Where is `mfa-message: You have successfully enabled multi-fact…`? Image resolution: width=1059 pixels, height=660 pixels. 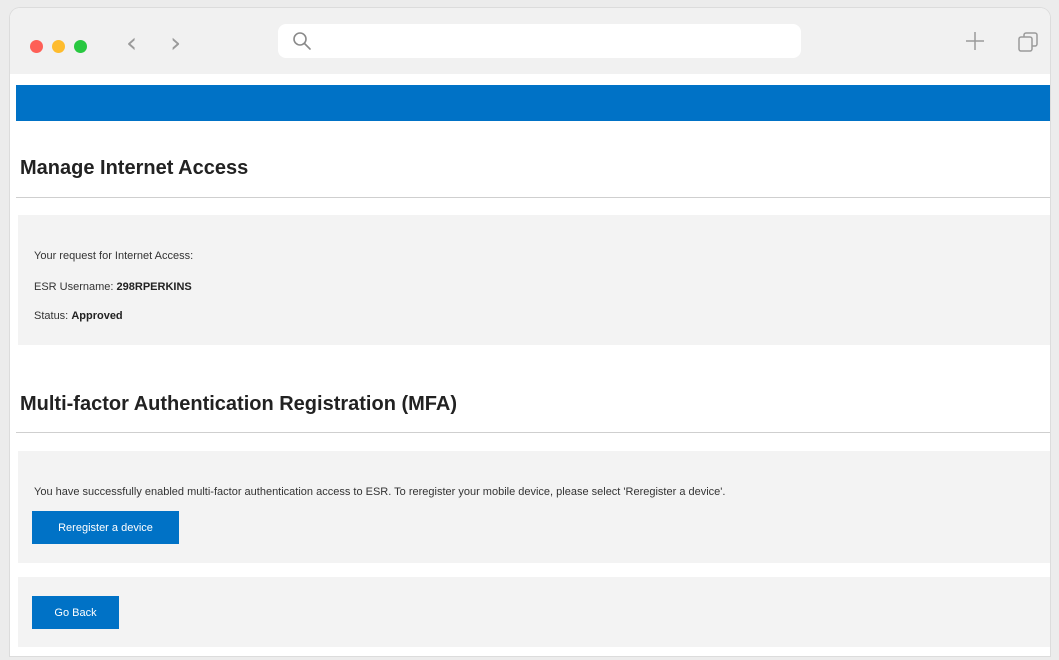 mfa-message: You have successfully enabled multi-fact… is located at coordinates (380, 492).